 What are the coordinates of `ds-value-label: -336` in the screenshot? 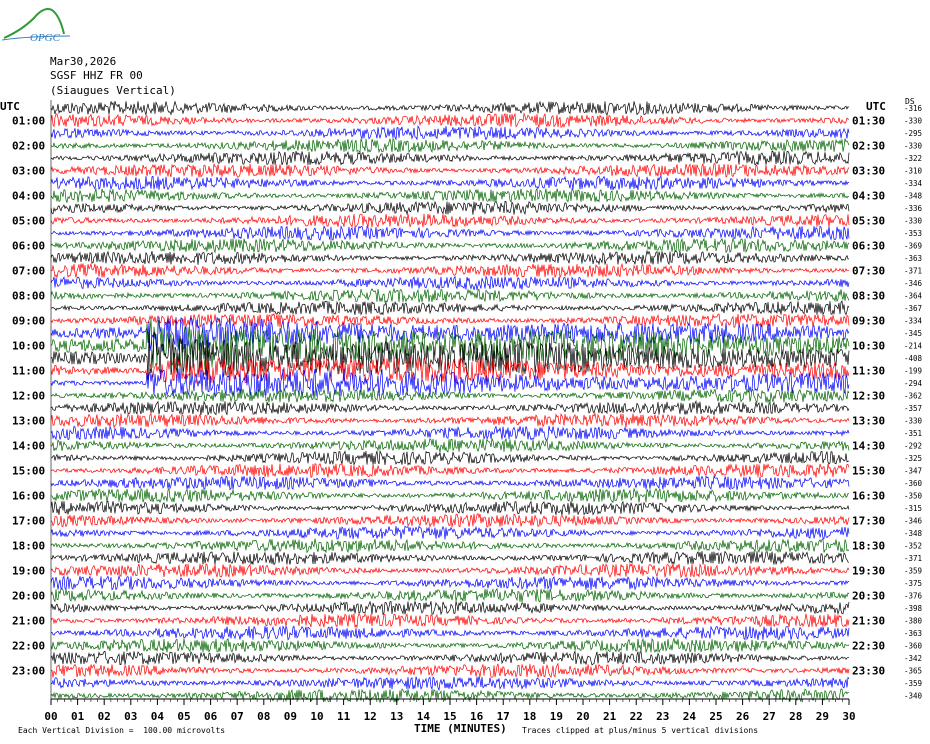 It's located at (913, 208).